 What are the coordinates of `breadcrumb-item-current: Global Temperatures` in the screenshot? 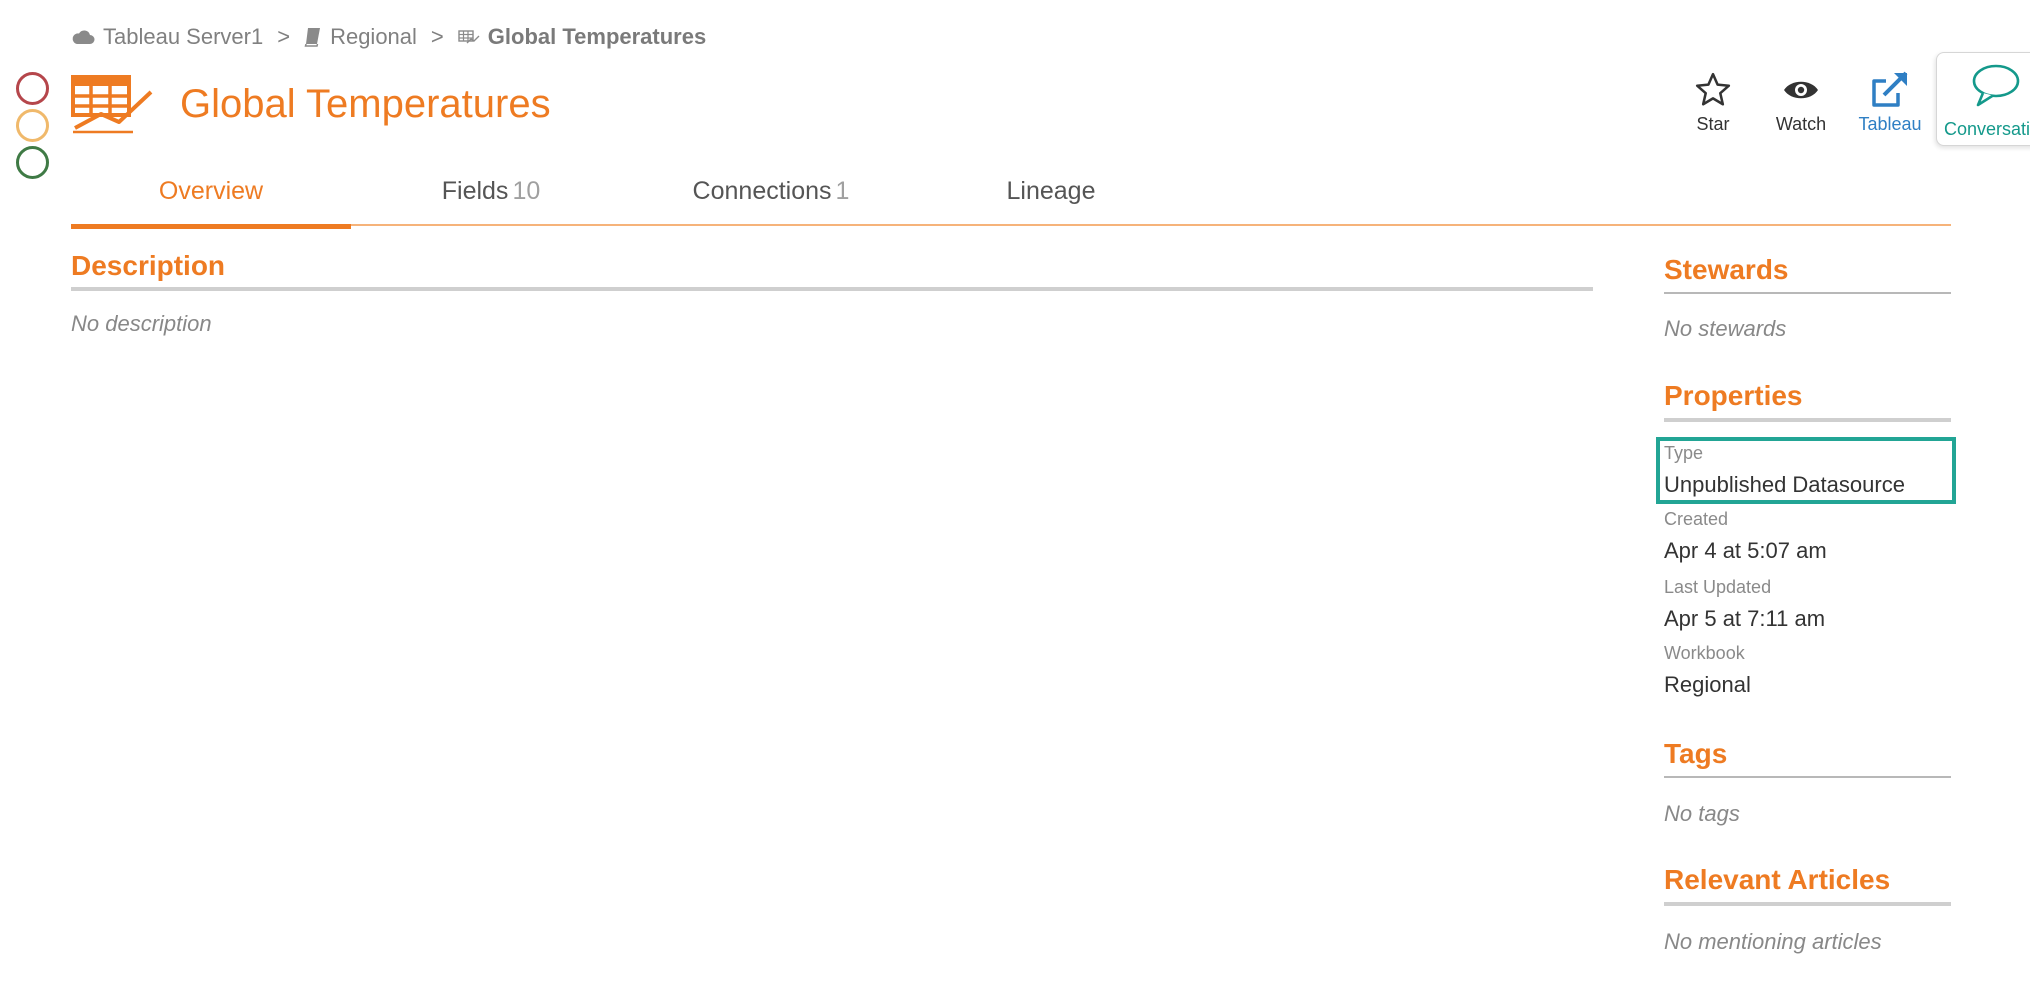 It's located at (582, 37).